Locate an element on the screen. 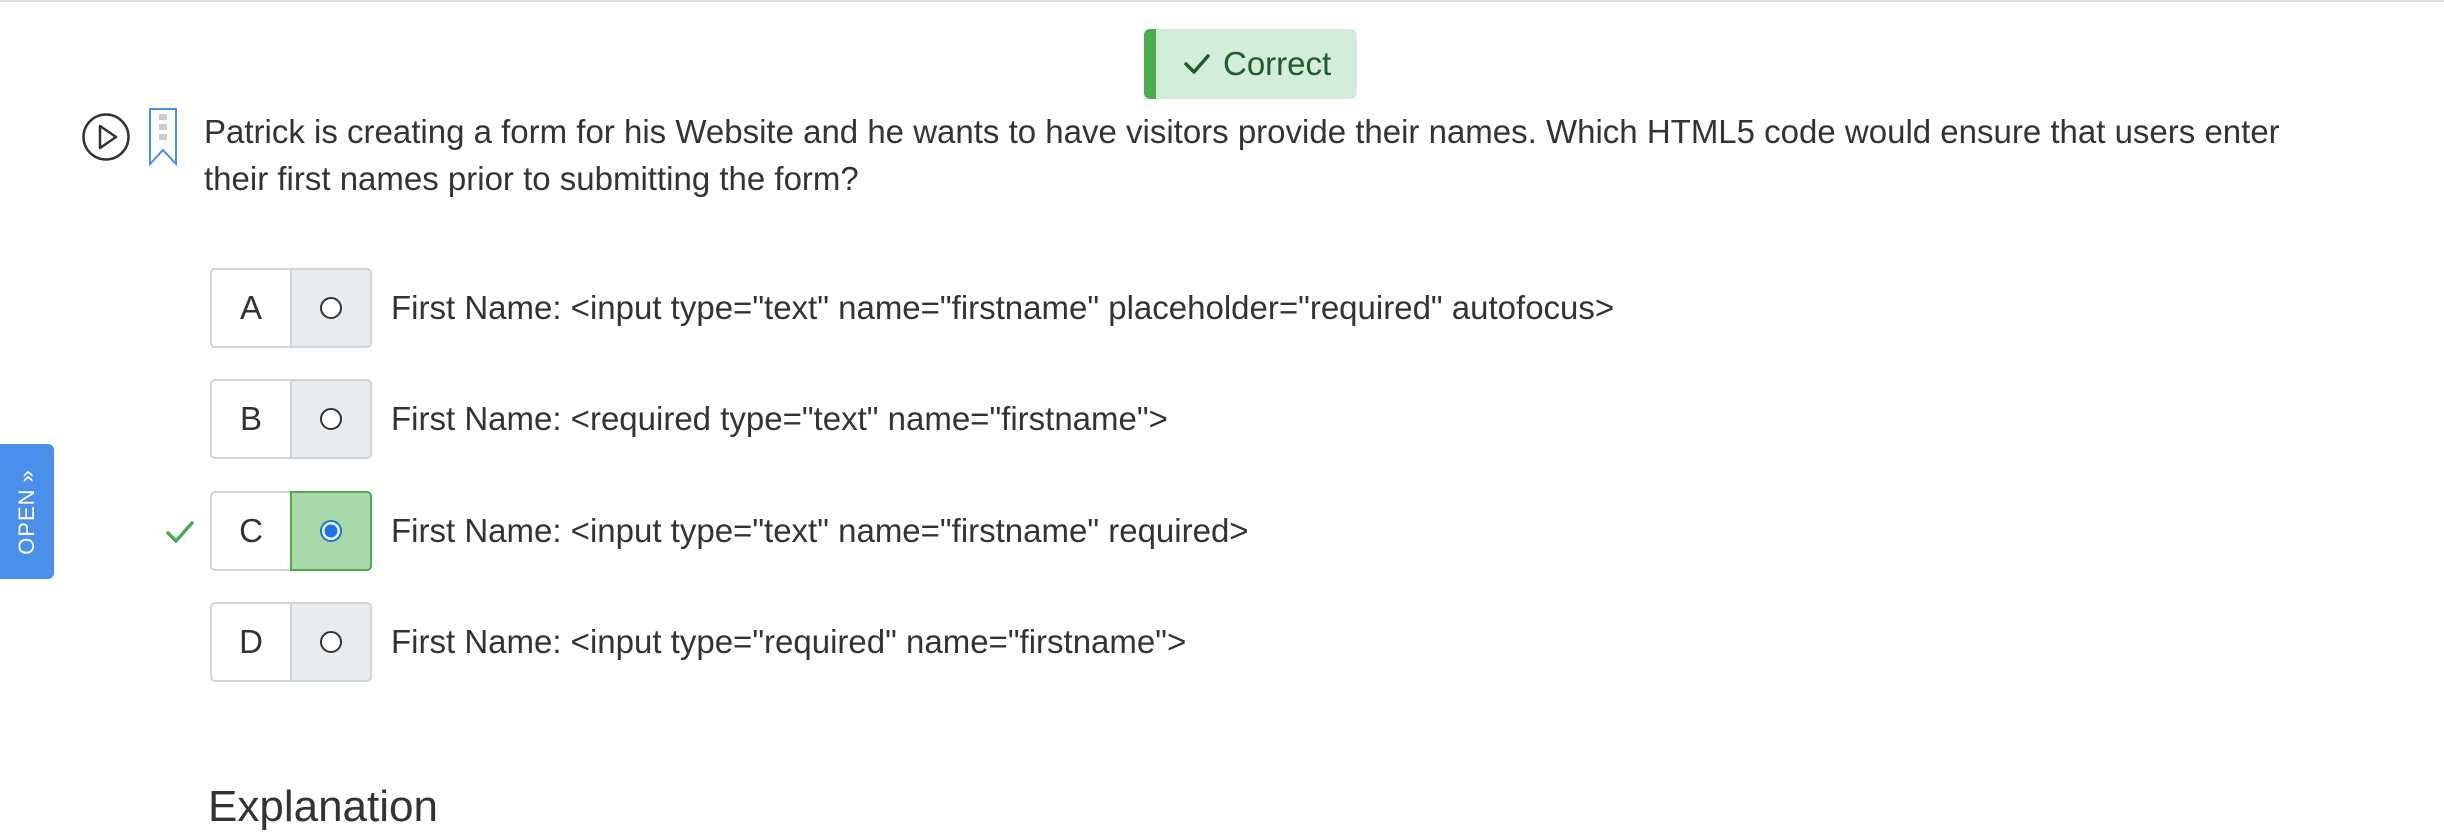 The height and width of the screenshot is (836, 2444). bookmark-icon is located at coordinates (163, 137).